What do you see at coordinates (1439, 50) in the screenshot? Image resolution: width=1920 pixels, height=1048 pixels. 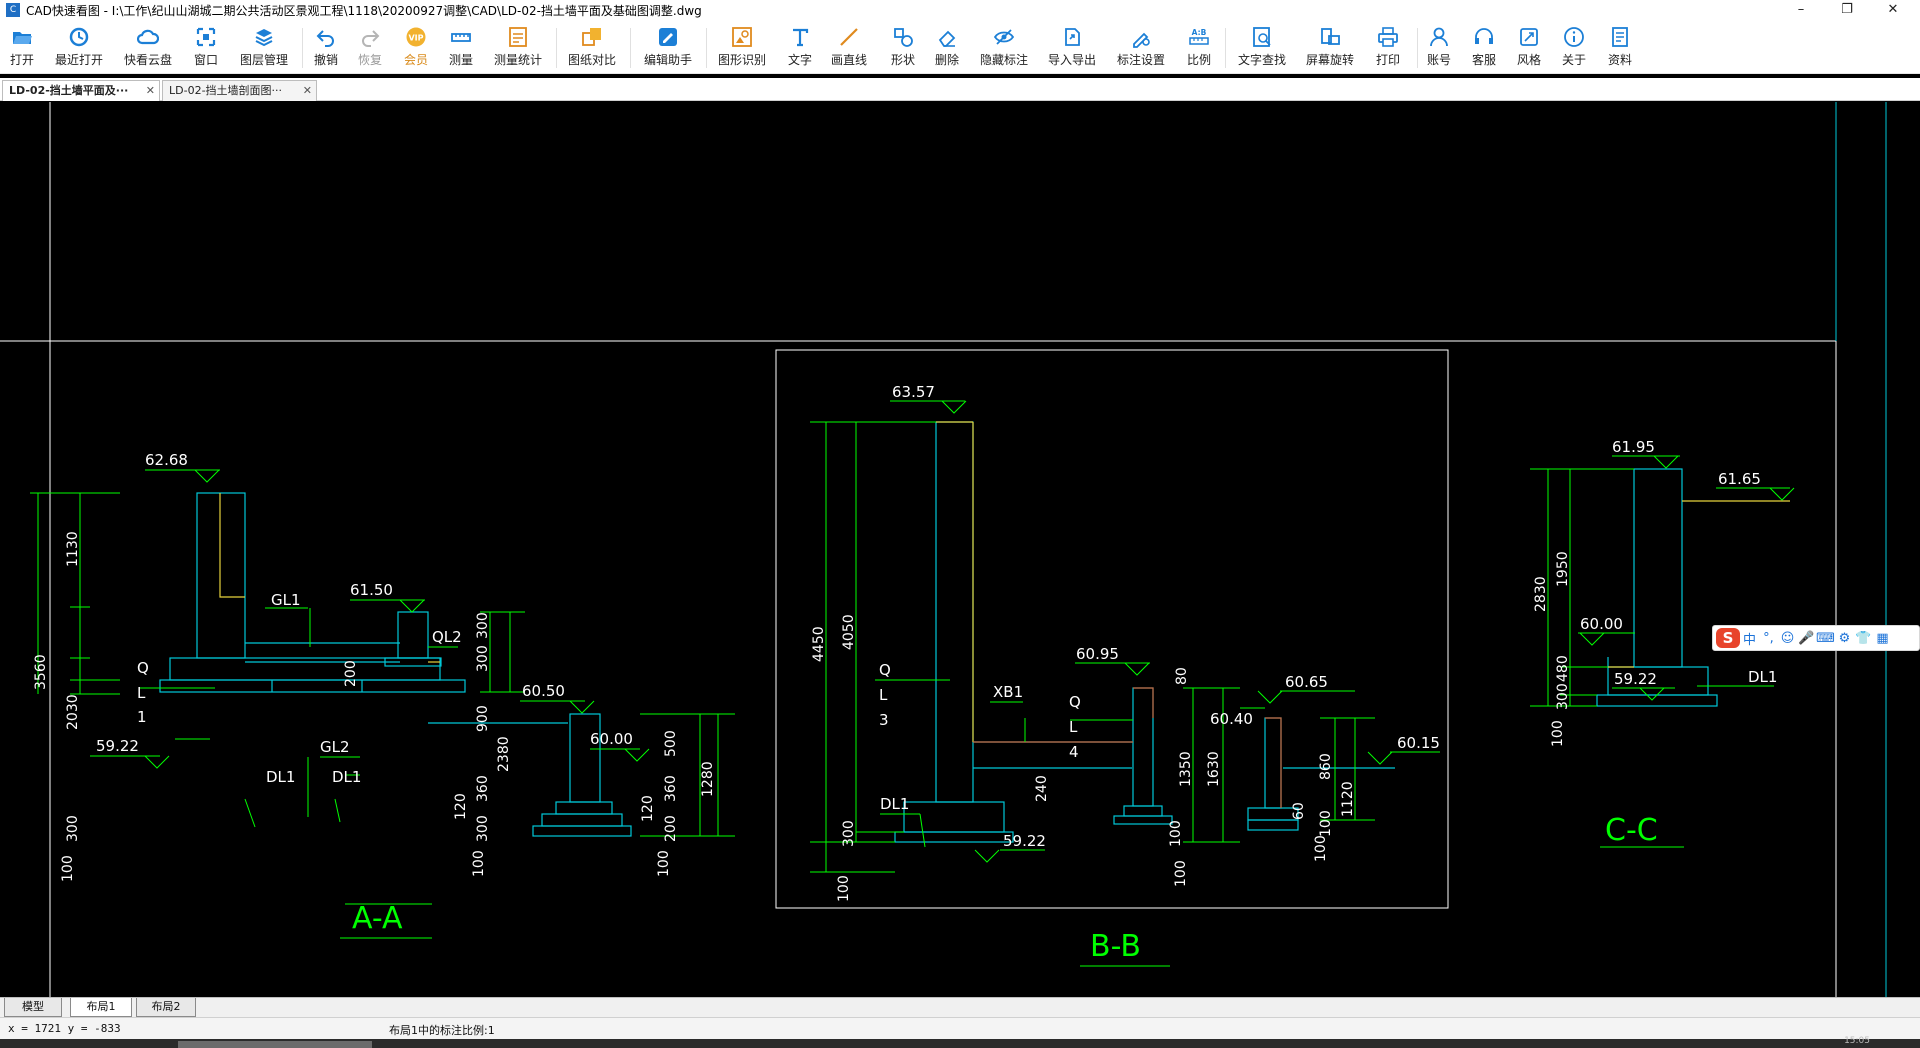 I see `account-button: 账号` at bounding box center [1439, 50].